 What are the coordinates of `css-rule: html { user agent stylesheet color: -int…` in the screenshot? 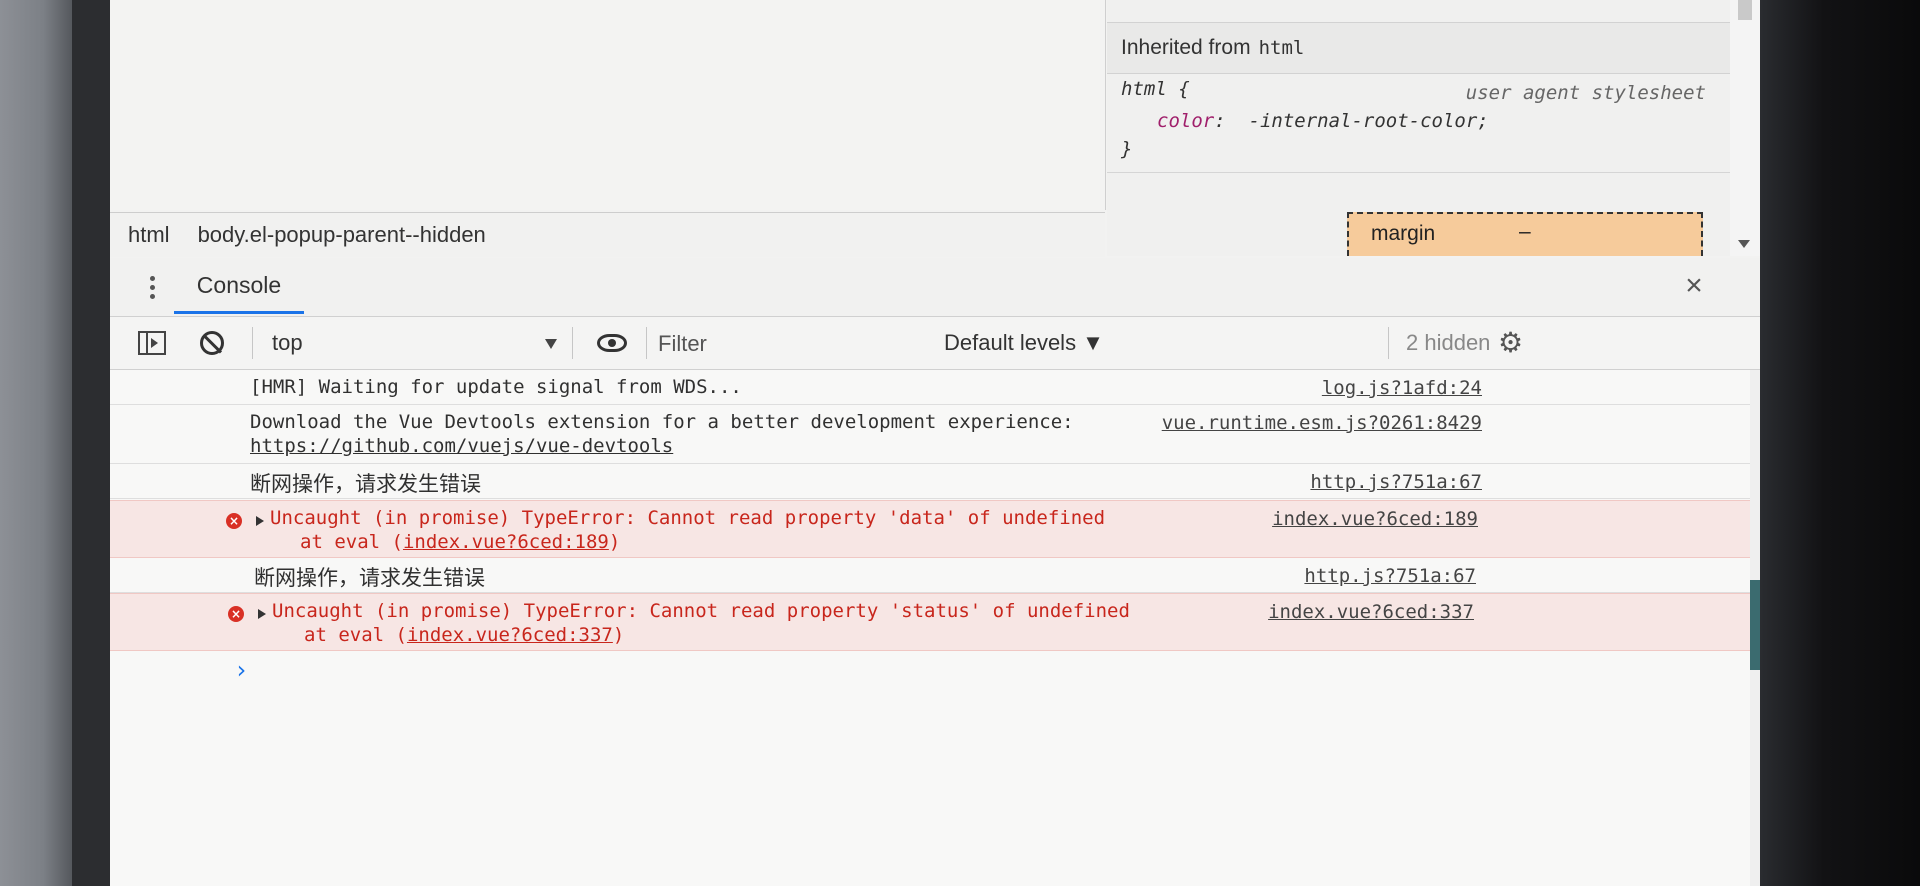 It's located at (1418, 122).